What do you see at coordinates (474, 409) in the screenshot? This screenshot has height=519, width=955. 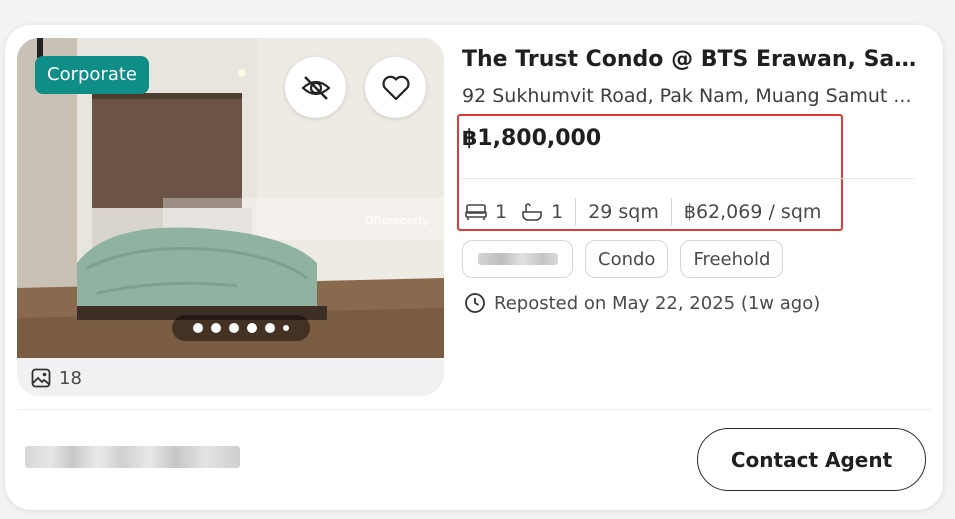 I see `footer-divider` at bounding box center [474, 409].